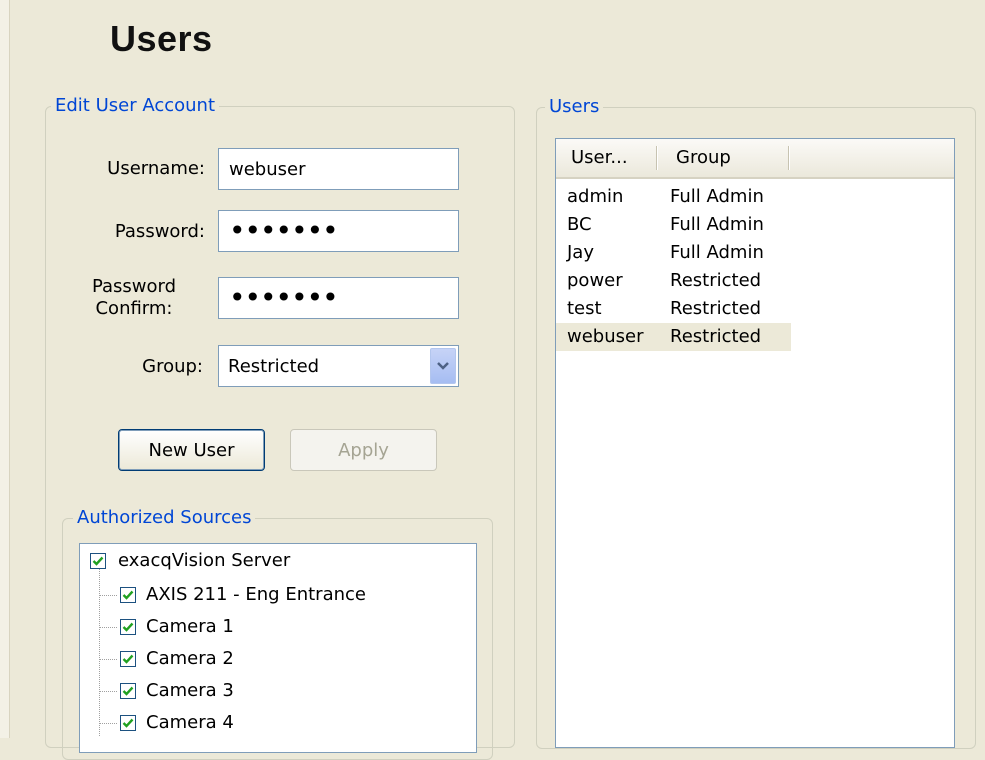 The height and width of the screenshot is (760, 985). What do you see at coordinates (338, 169) in the screenshot?
I see `username-field: webuser` at bounding box center [338, 169].